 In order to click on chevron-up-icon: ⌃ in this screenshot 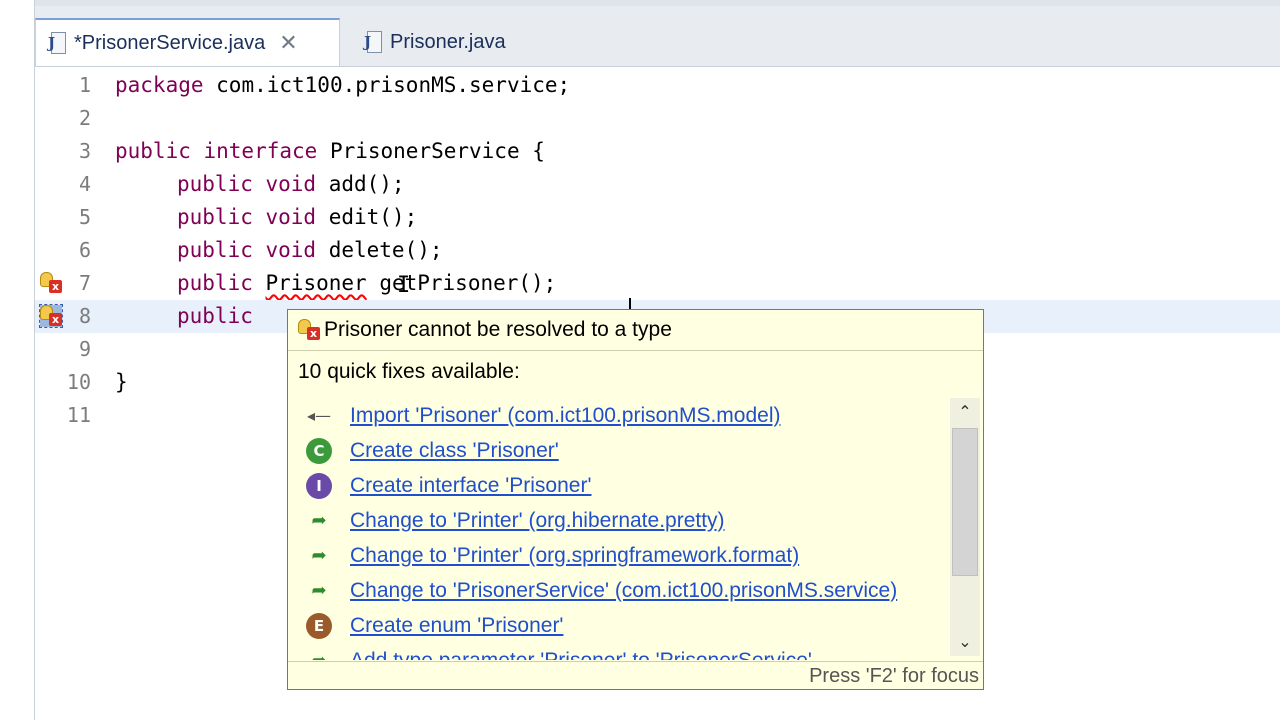, I will do `click(965, 412)`.